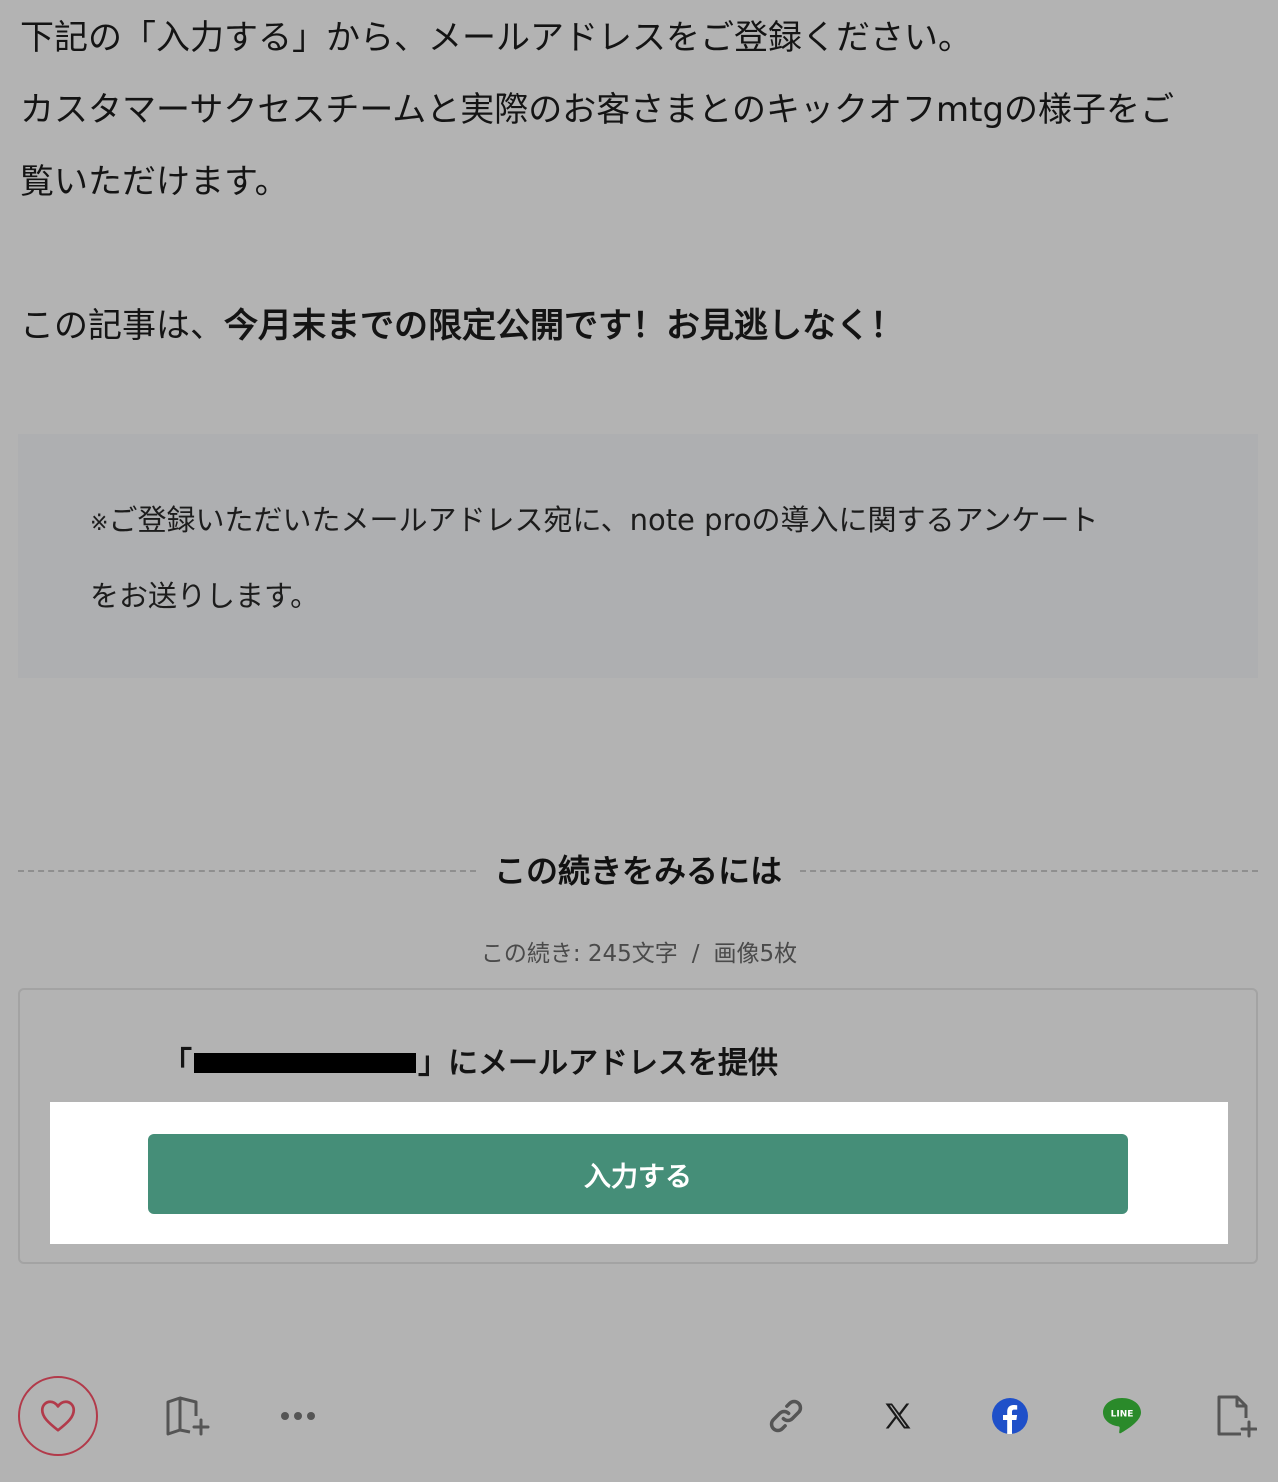 The width and height of the screenshot is (1278, 1482). What do you see at coordinates (99, 523) in the screenshot?
I see `notice-mark: ※` at bounding box center [99, 523].